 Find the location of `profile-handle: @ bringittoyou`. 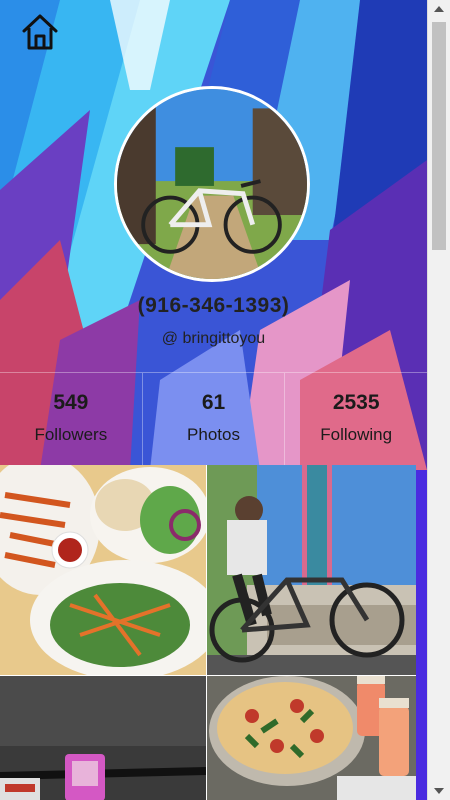

profile-handle: @ bringittoyou is located at coordinates (213, 338).